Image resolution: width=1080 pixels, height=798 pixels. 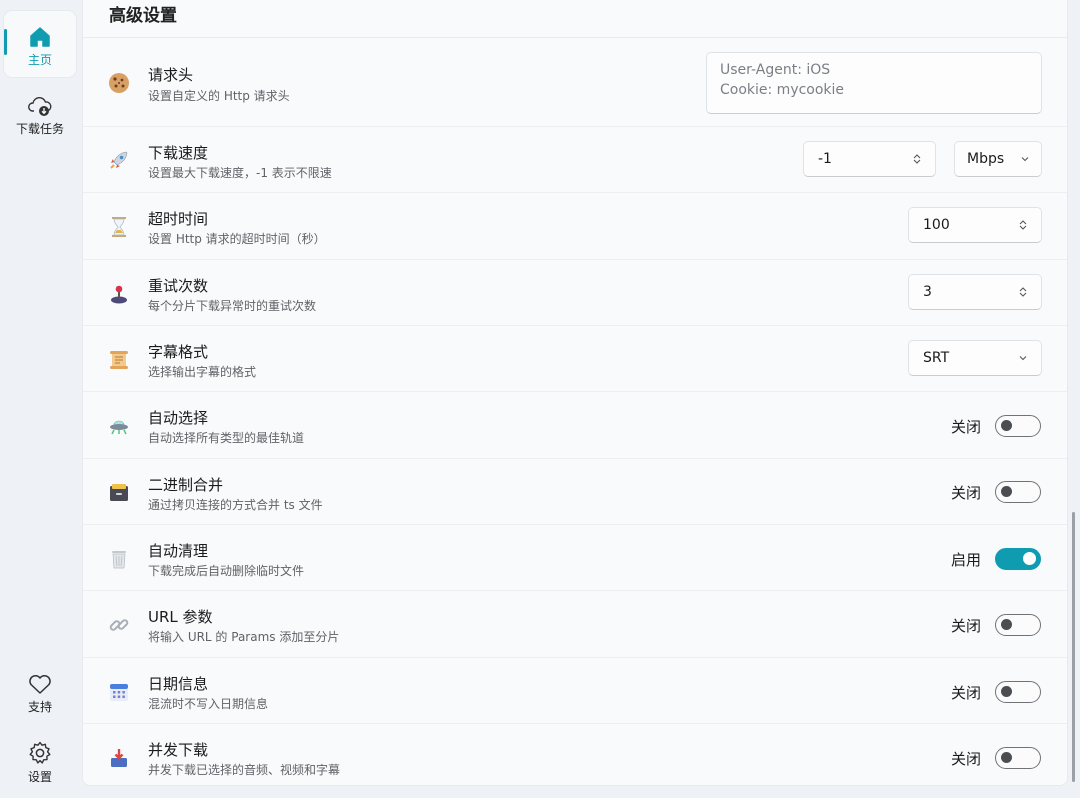 I want to click on cookie-icon, so click(x=119, y=83).